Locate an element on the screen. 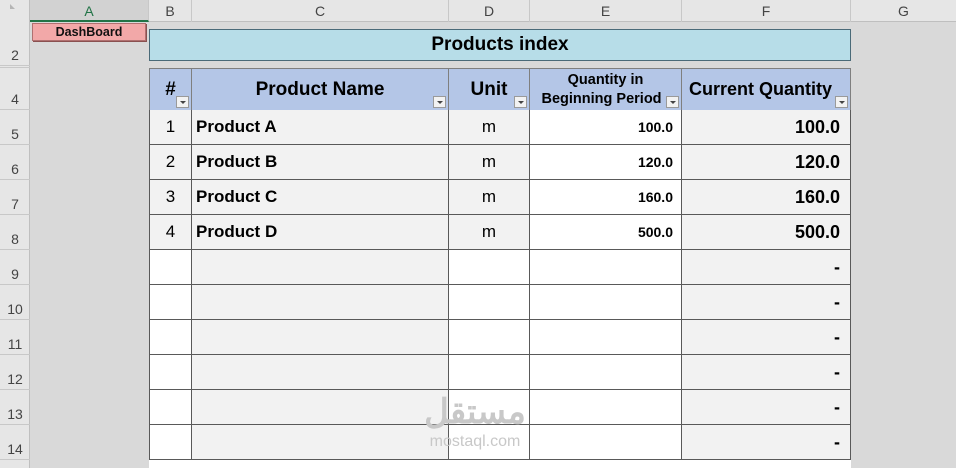 The image size is (956, 468). watermark-text: mostaql.com is located at coordinates (475, 441).